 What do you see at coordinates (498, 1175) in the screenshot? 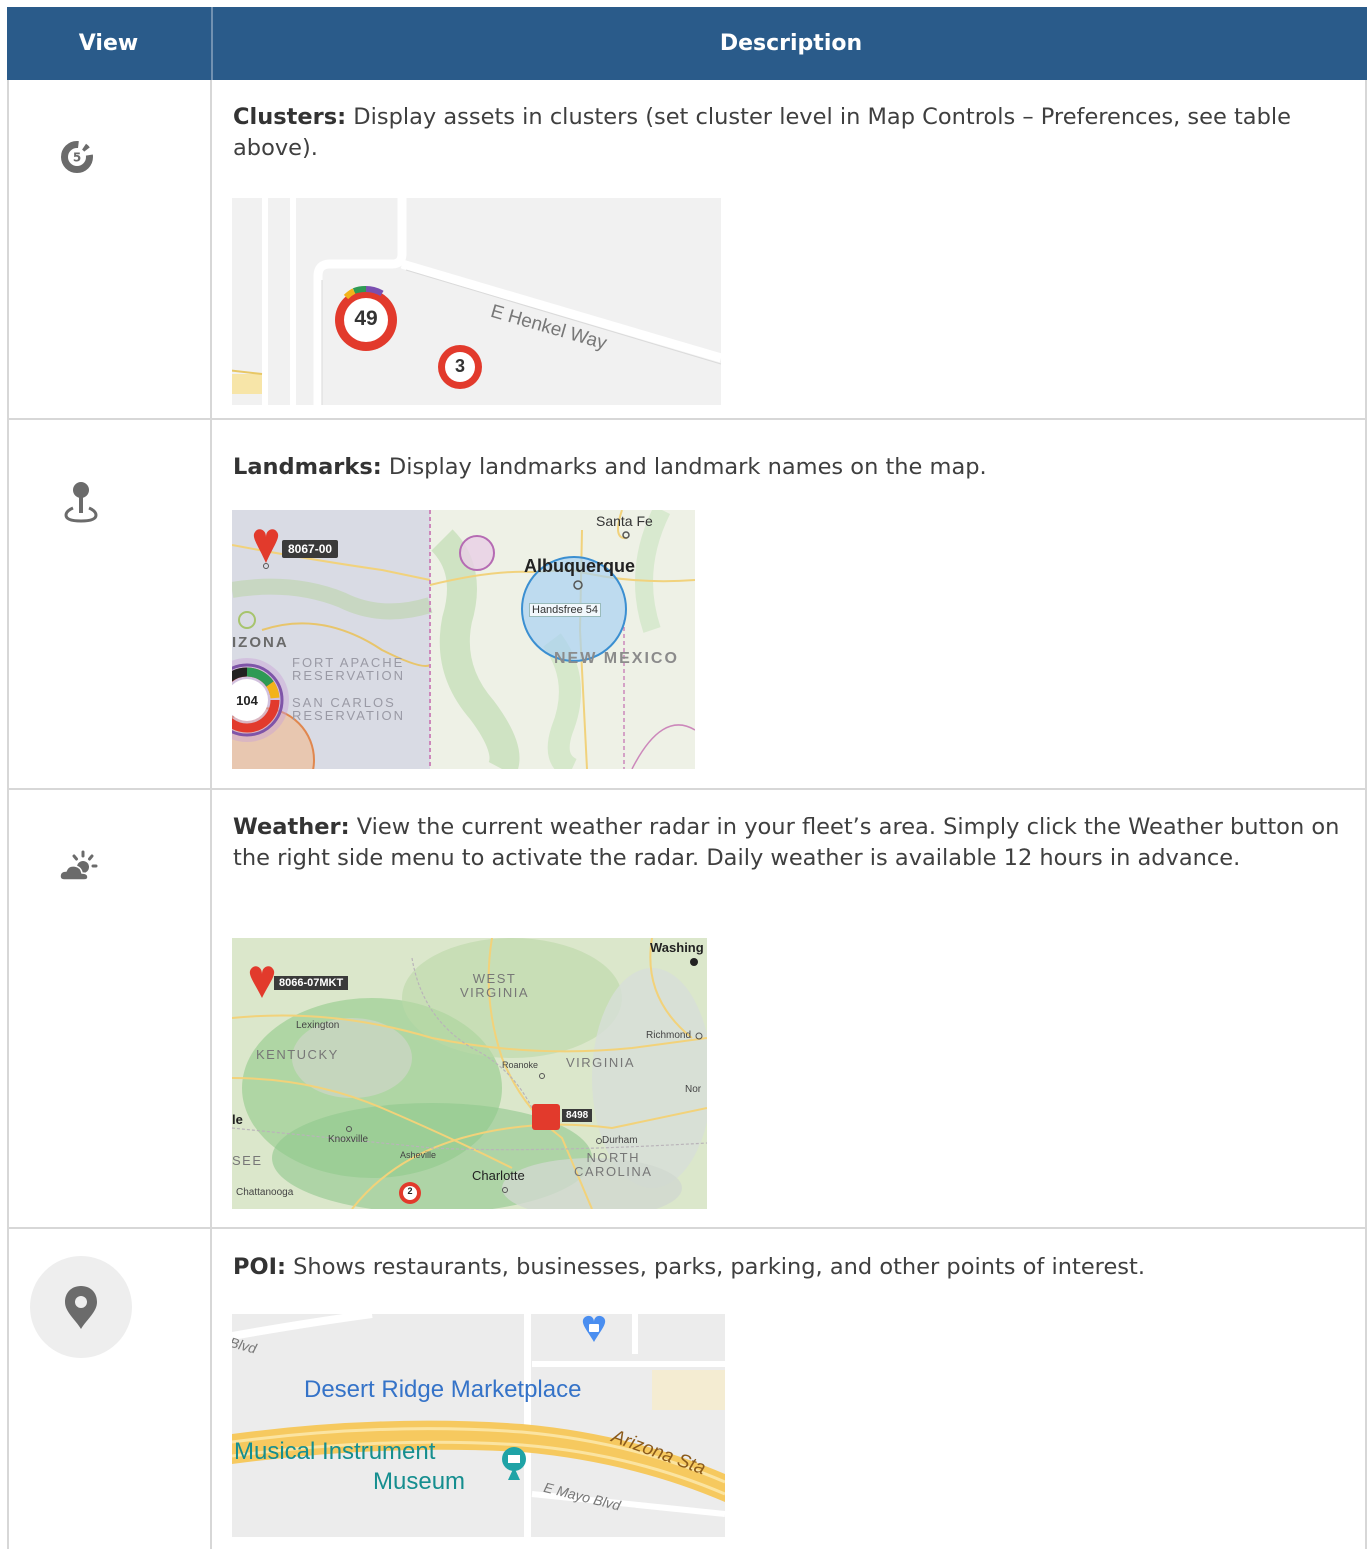
I see `city-label: Charlotte` at bounding box center [498, 1175].